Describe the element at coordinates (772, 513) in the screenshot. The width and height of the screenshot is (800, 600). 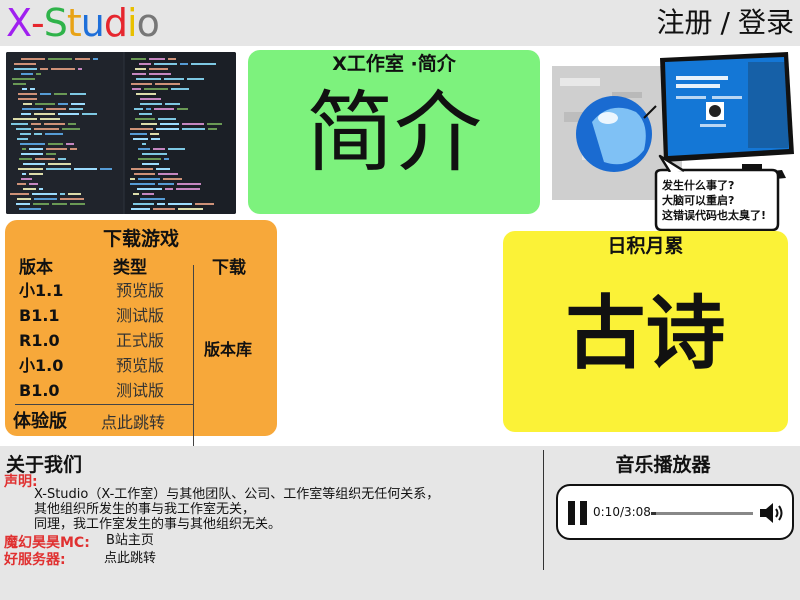
I see `volume-icon` at that location.